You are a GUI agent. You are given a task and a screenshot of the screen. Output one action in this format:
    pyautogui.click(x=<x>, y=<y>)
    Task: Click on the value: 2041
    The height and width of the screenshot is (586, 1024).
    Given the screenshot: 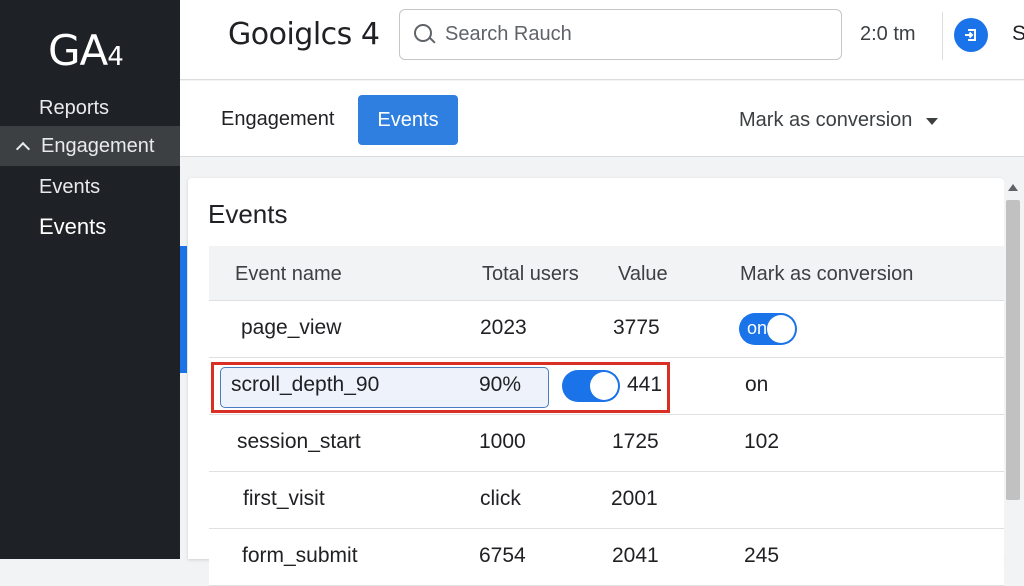 What is the action you would take?
    pyautogui.click(x=635, y=555)
    